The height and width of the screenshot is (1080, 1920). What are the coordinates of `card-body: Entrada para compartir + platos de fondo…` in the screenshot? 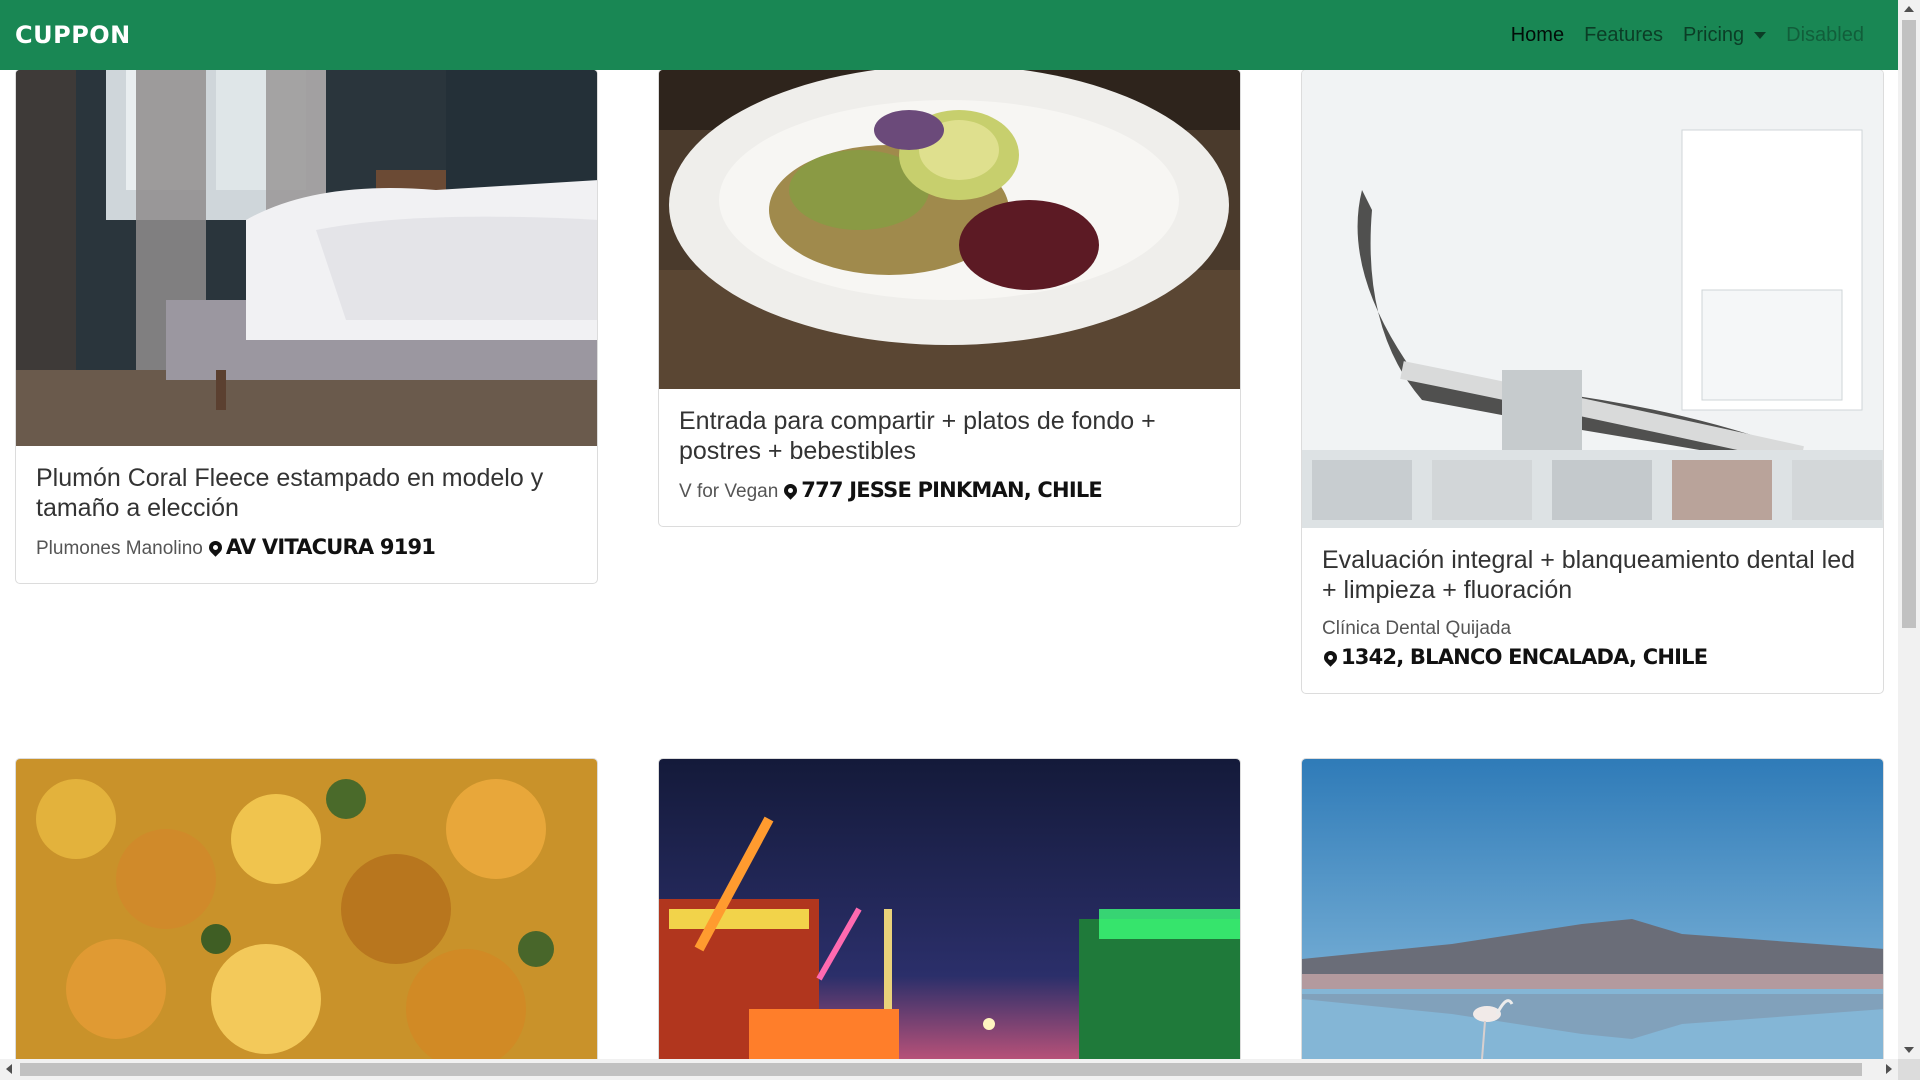 It's located at (949, 457).